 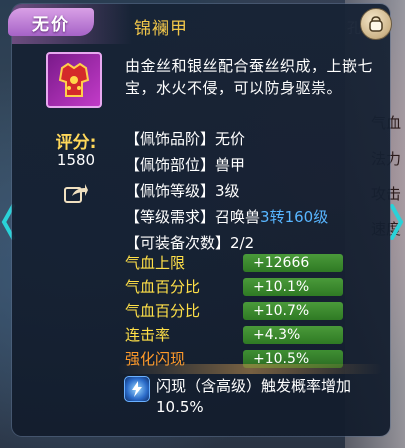 What do you see at coordinates (161, 29) in the screenshot?
I see `item-name: 锦襕甲` at bounding box center [161, 29].